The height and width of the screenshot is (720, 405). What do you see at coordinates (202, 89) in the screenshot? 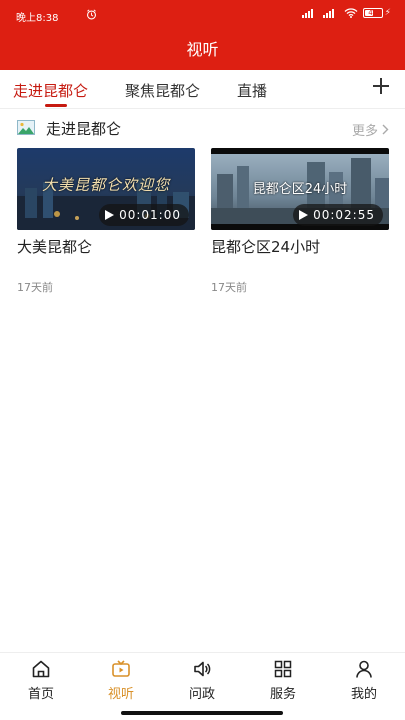
I see `tab-bar: 走进昆都仑 聚焦昆都仑 直播` at bounding box center [202, 89].